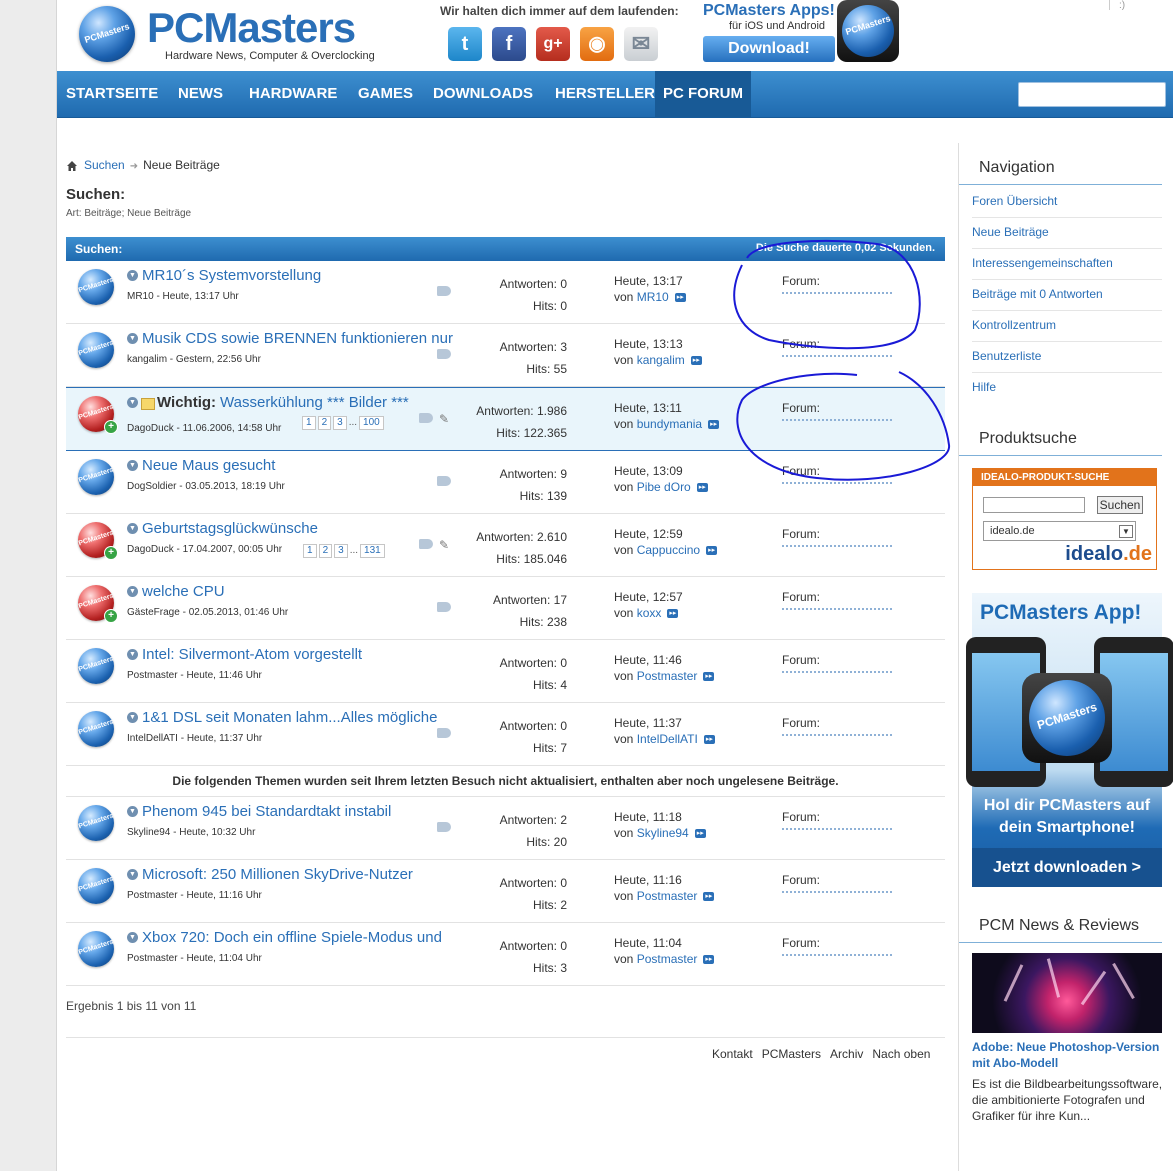 This screenshot has height=1171, width=1173. What do you see at coordinates (605, 94) in the screenshot?
I see `nav-hersteller: HERSTELLER` at bounding box center [605, 94].